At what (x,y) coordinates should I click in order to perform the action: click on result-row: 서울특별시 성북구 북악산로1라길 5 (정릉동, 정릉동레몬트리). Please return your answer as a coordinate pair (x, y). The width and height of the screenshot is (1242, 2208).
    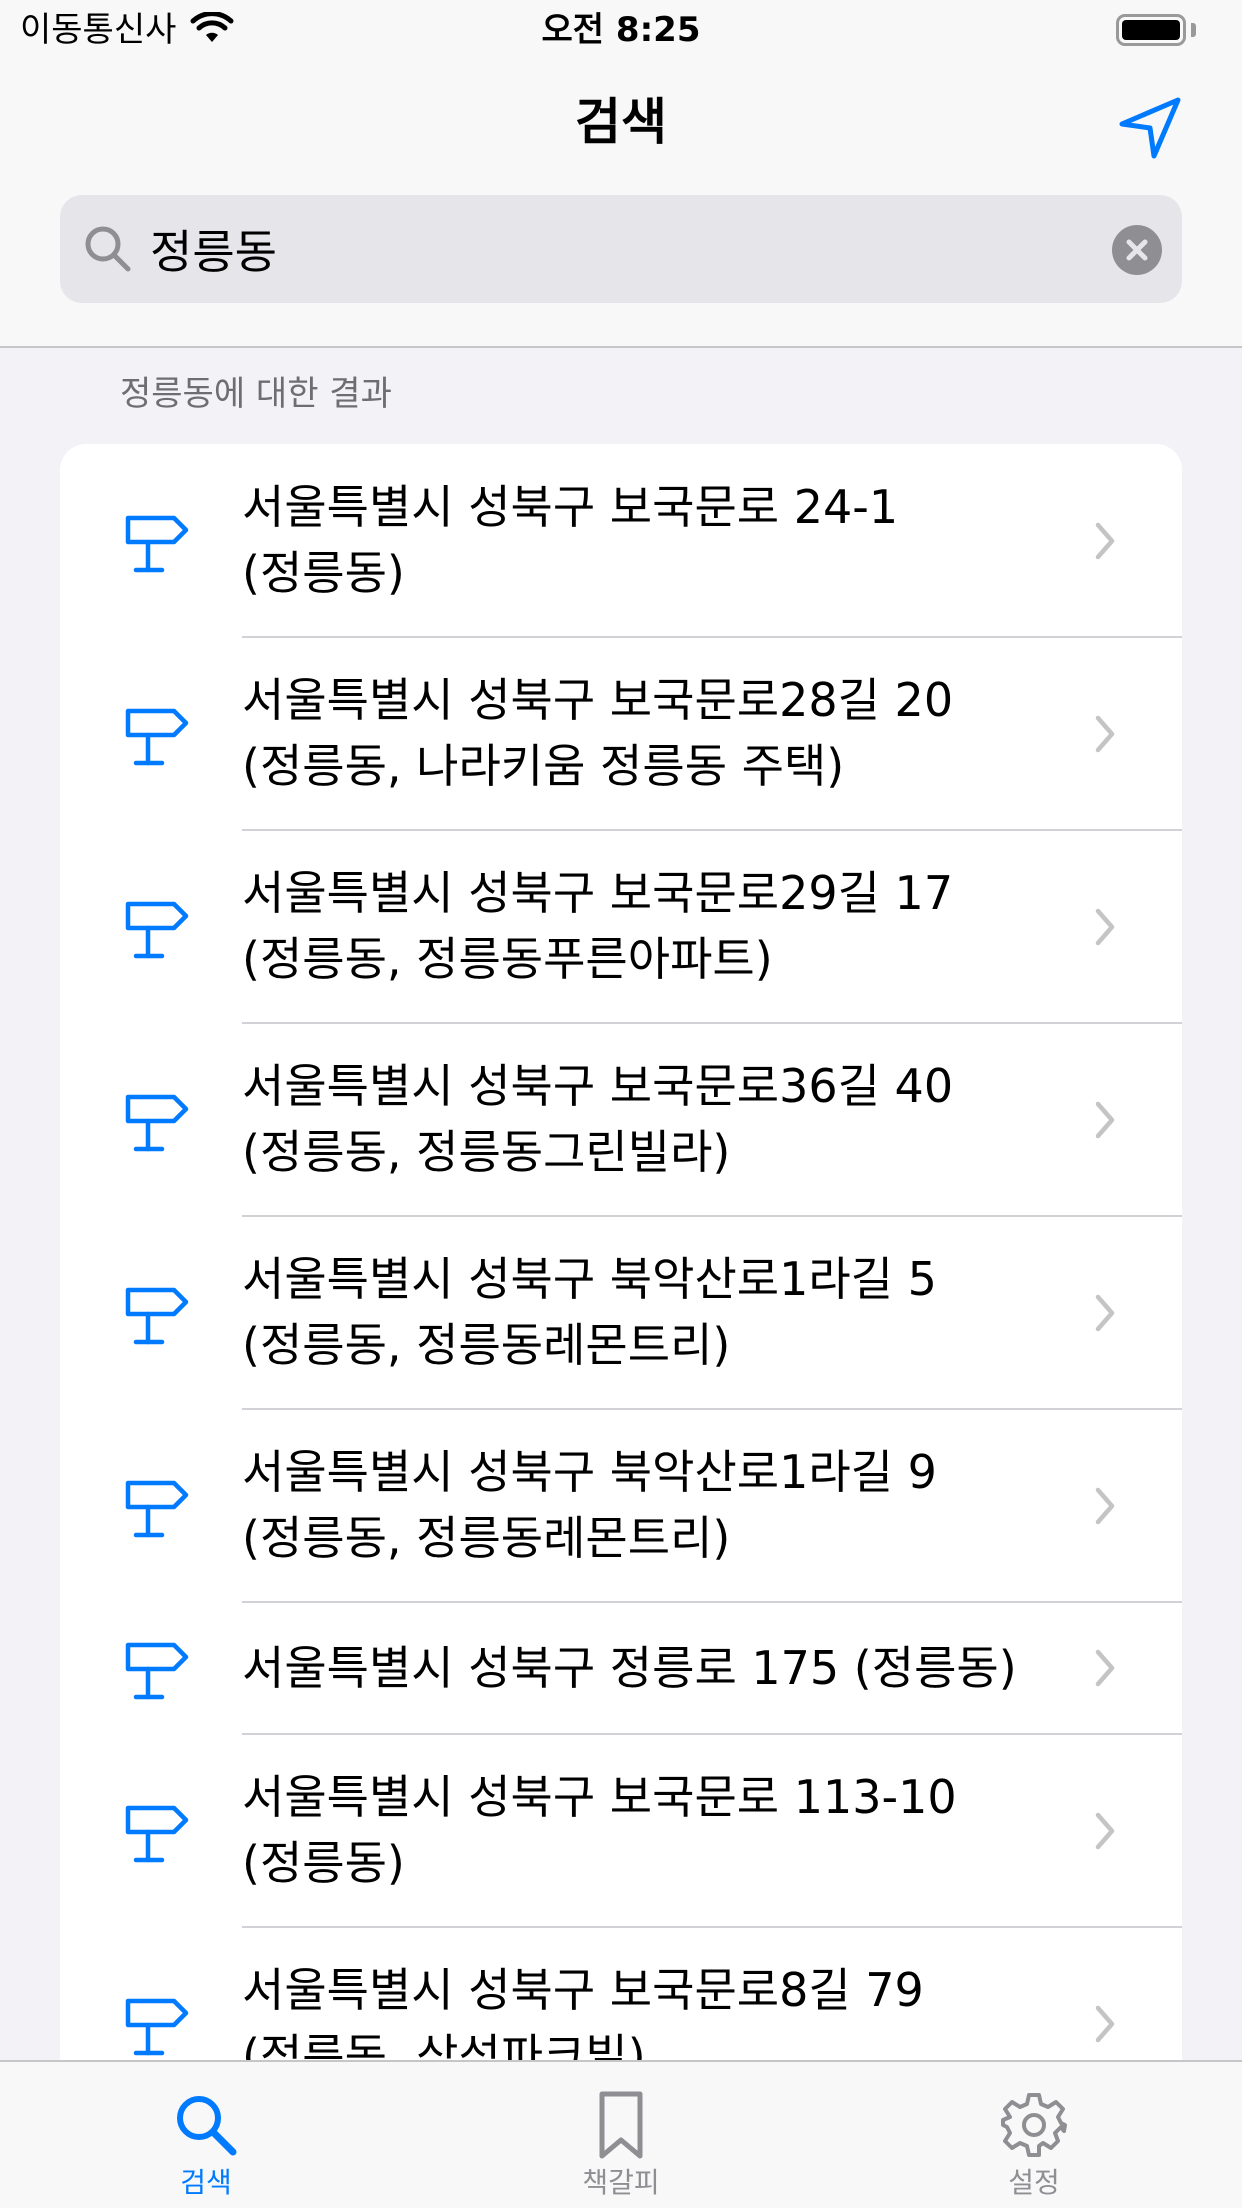
    Looking at the image, I should click on (621, 1312).